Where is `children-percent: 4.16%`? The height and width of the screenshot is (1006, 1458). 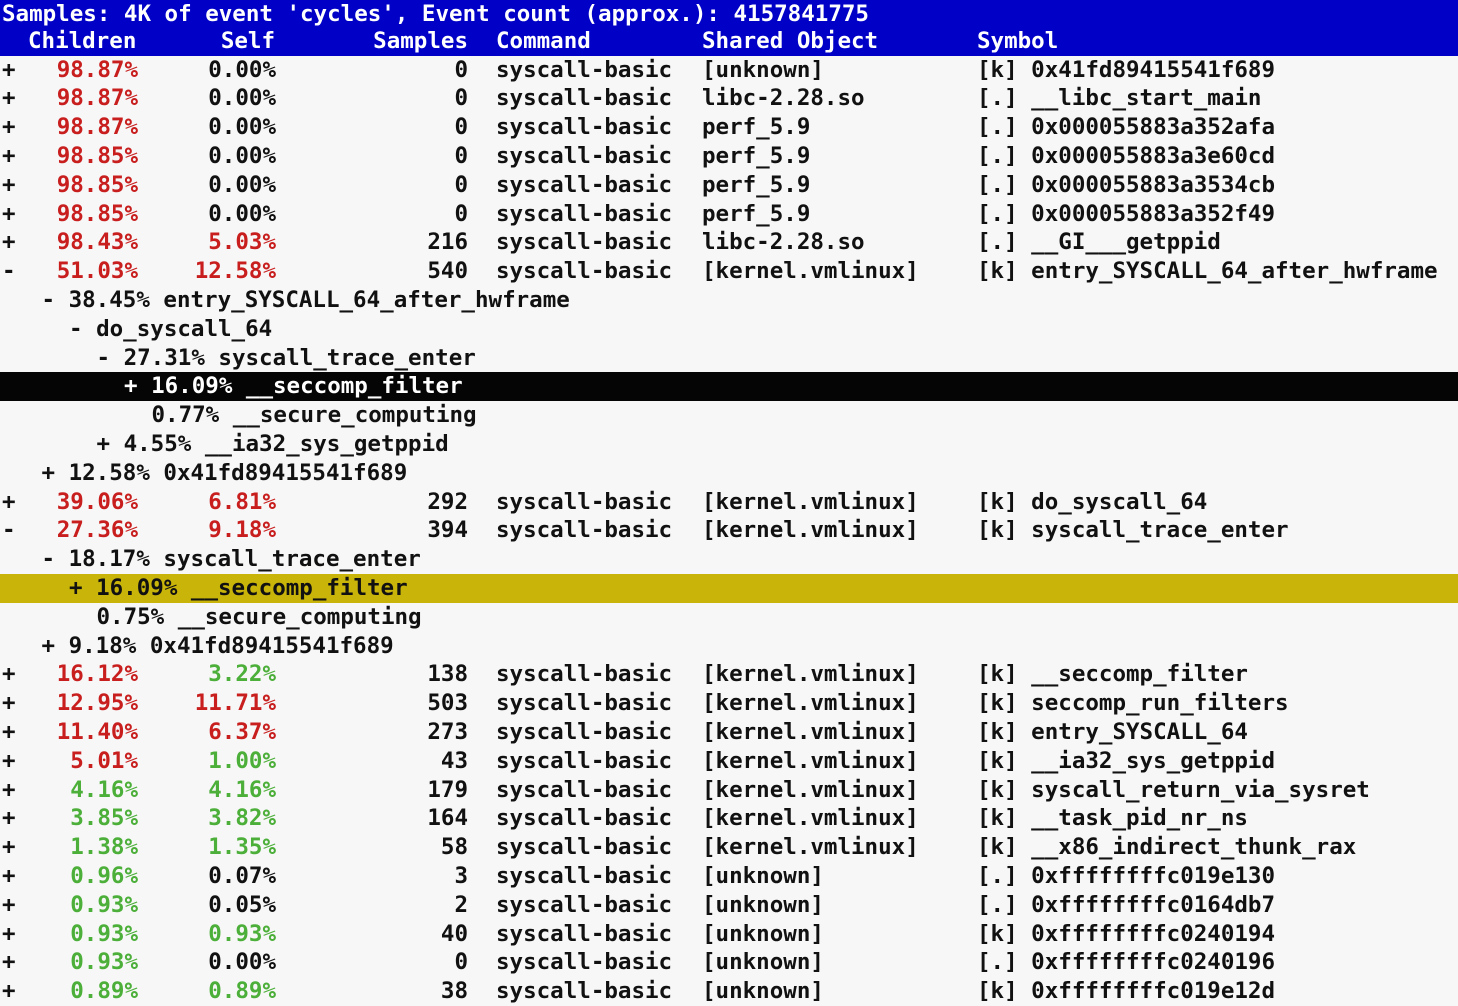 children-percent: 4.16% is located at coordinates (104, 789).